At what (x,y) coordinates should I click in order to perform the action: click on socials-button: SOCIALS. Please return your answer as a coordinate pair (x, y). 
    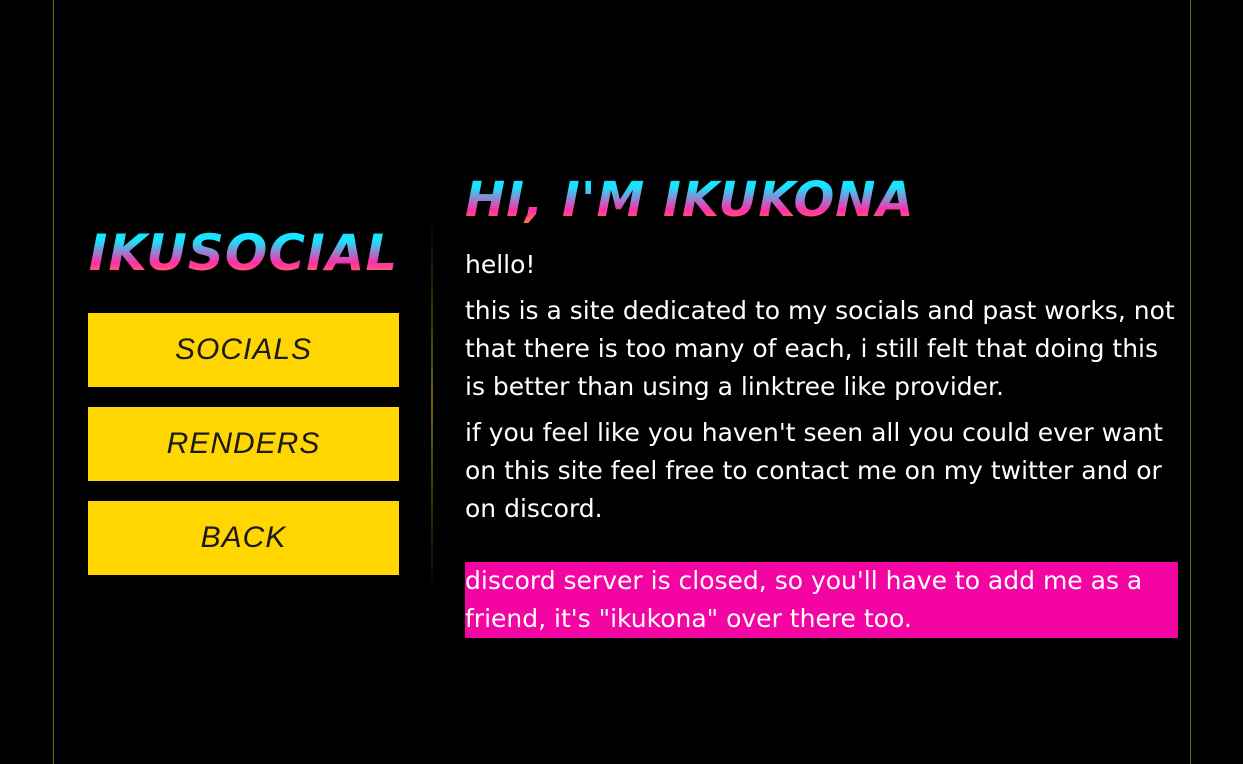
    Looking at the image, I should click on (243, 350).